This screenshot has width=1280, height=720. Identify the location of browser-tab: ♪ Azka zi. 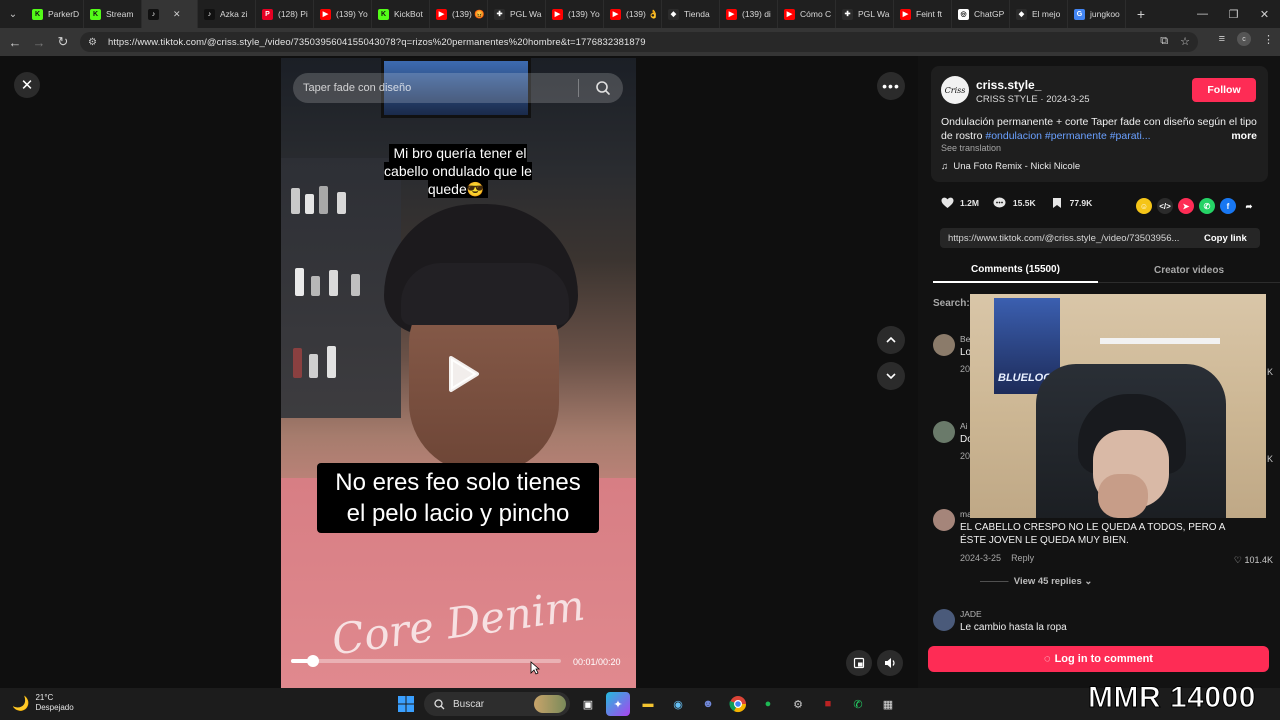
(227, 14).